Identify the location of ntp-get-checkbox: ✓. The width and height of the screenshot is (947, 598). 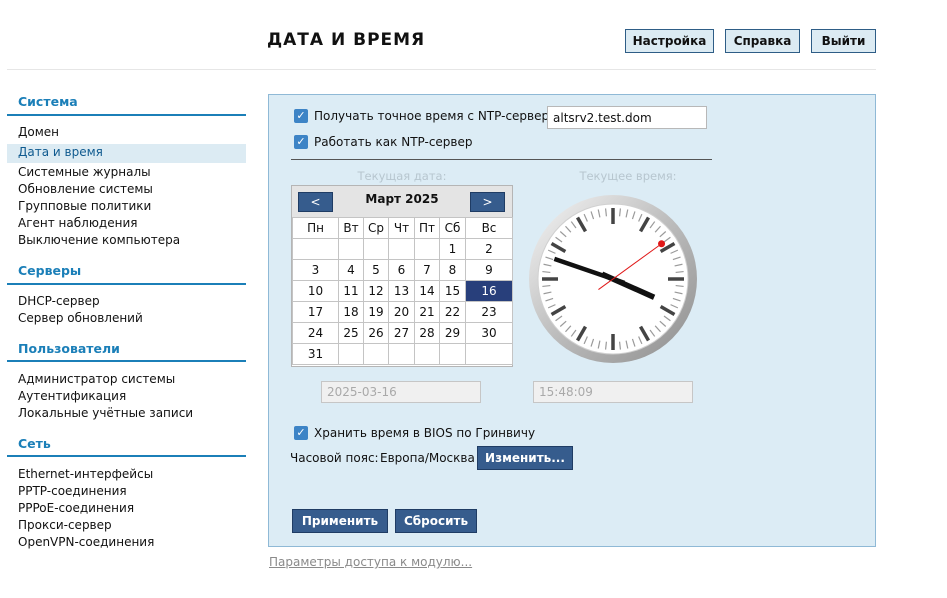
(301, 116).